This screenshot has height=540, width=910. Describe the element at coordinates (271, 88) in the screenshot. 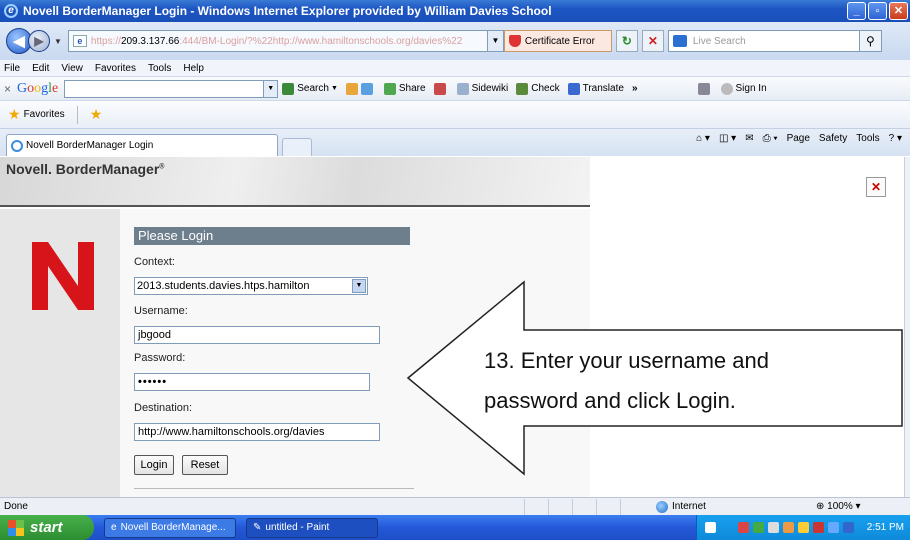

I see `google-search-dropdown-icon: ▼` at that location.